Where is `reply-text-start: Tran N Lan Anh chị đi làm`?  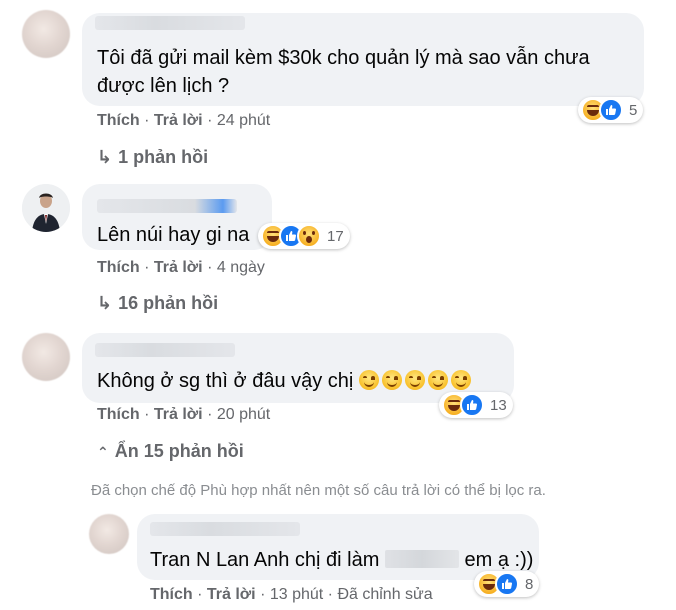 reply-text-start: Tran N Lan Anh chị đi làm is located at coordinates (265, 560).